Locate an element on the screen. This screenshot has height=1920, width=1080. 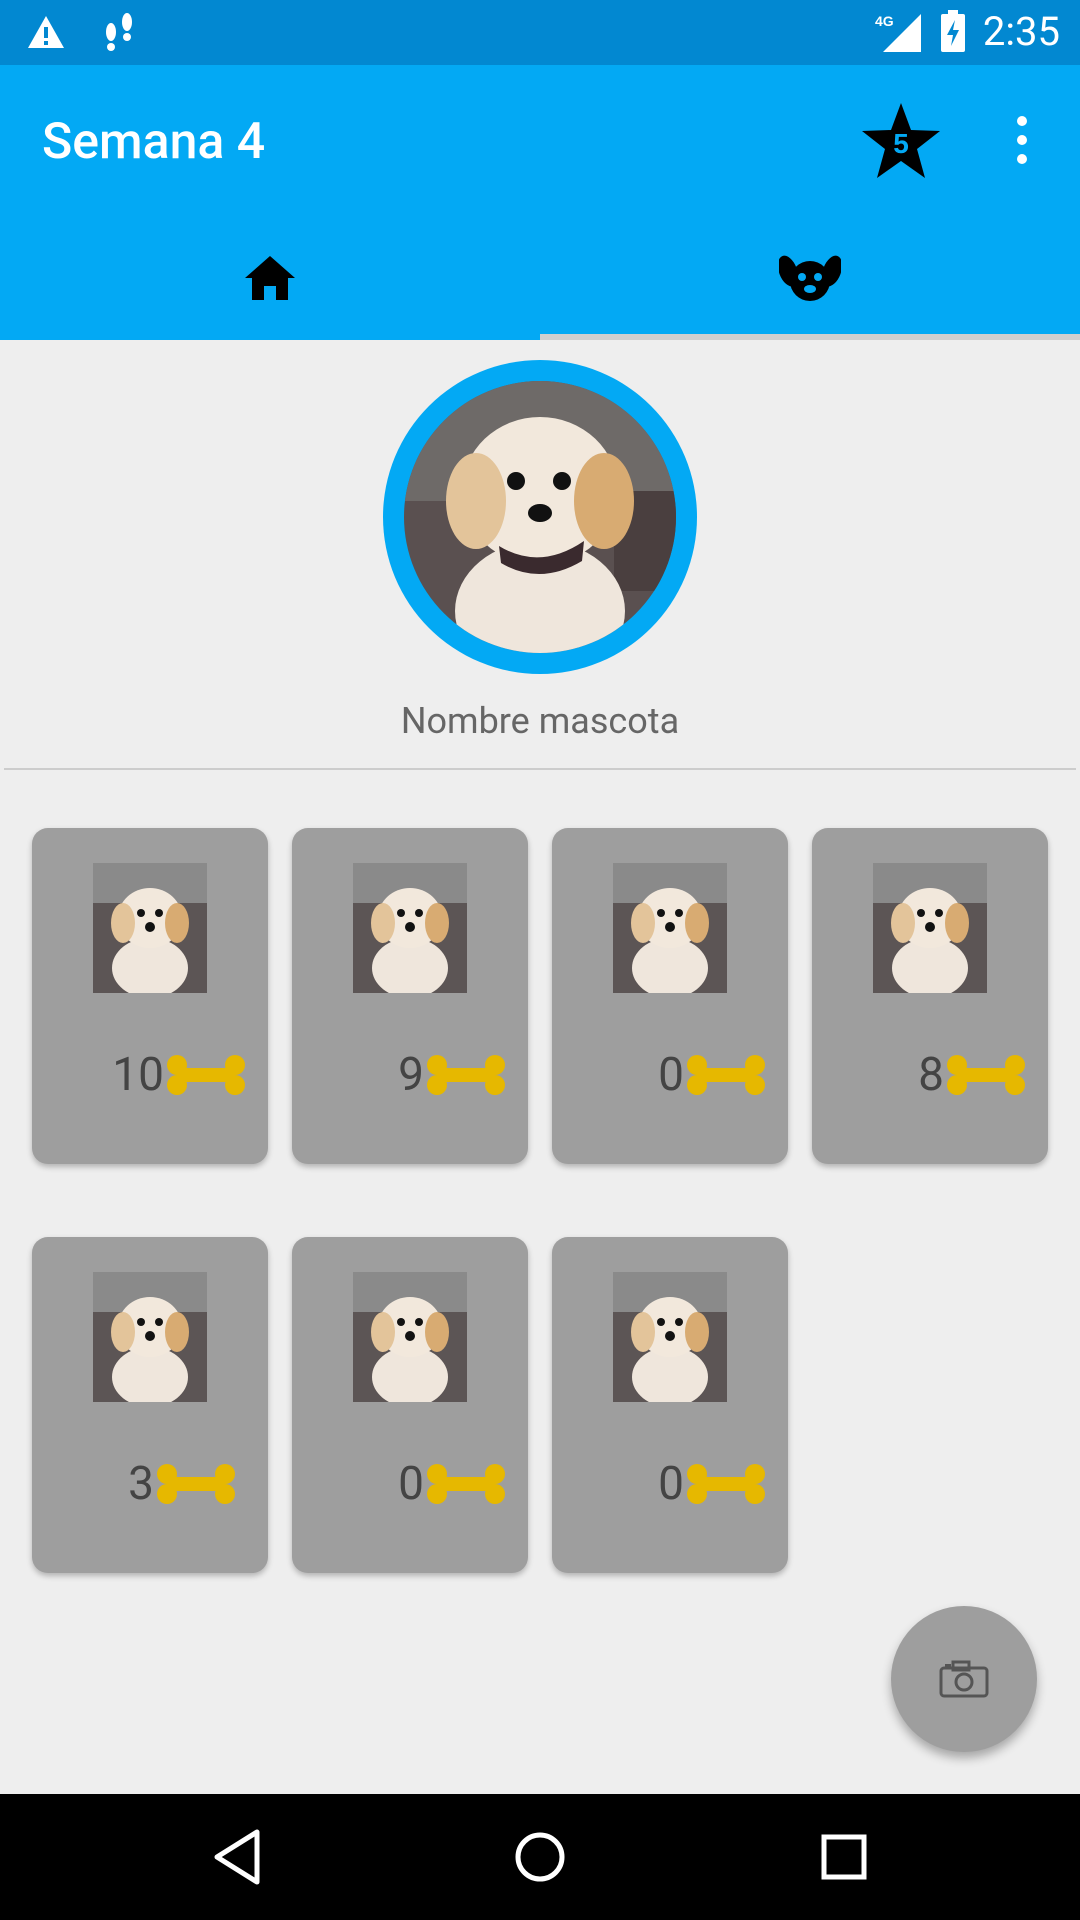
home-circle-icon is located at coordinates (540, 1857).